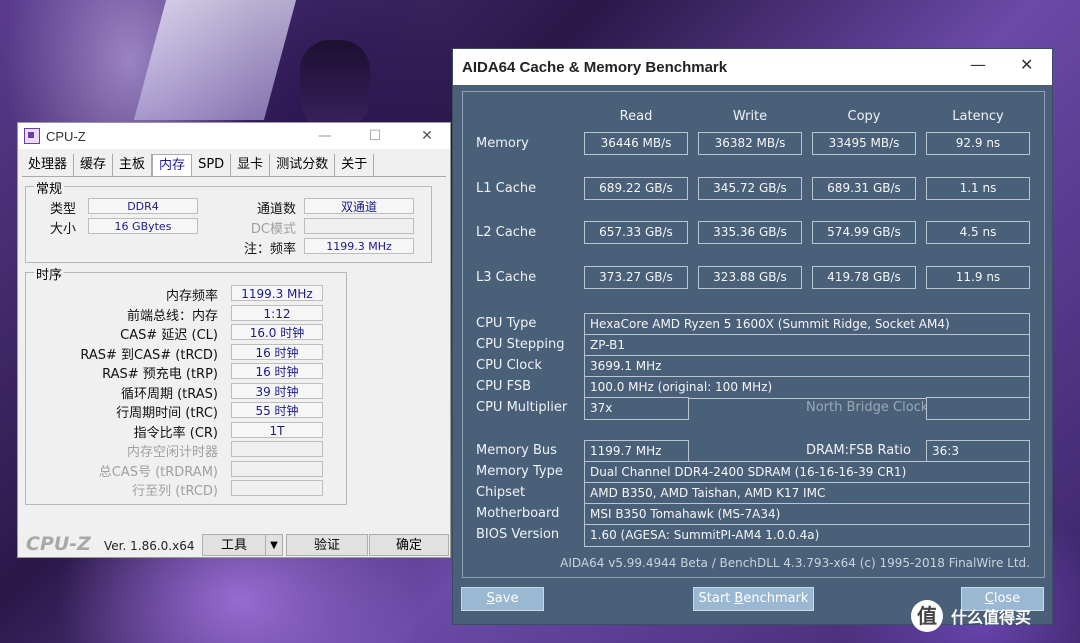 The height and width of the screenshot is (643, 1080). What do you see at coordinates (636, 451) in the screenshot?
I see `memory-bus-value: 1199.7 MHz` at bounding box center [636, 451].